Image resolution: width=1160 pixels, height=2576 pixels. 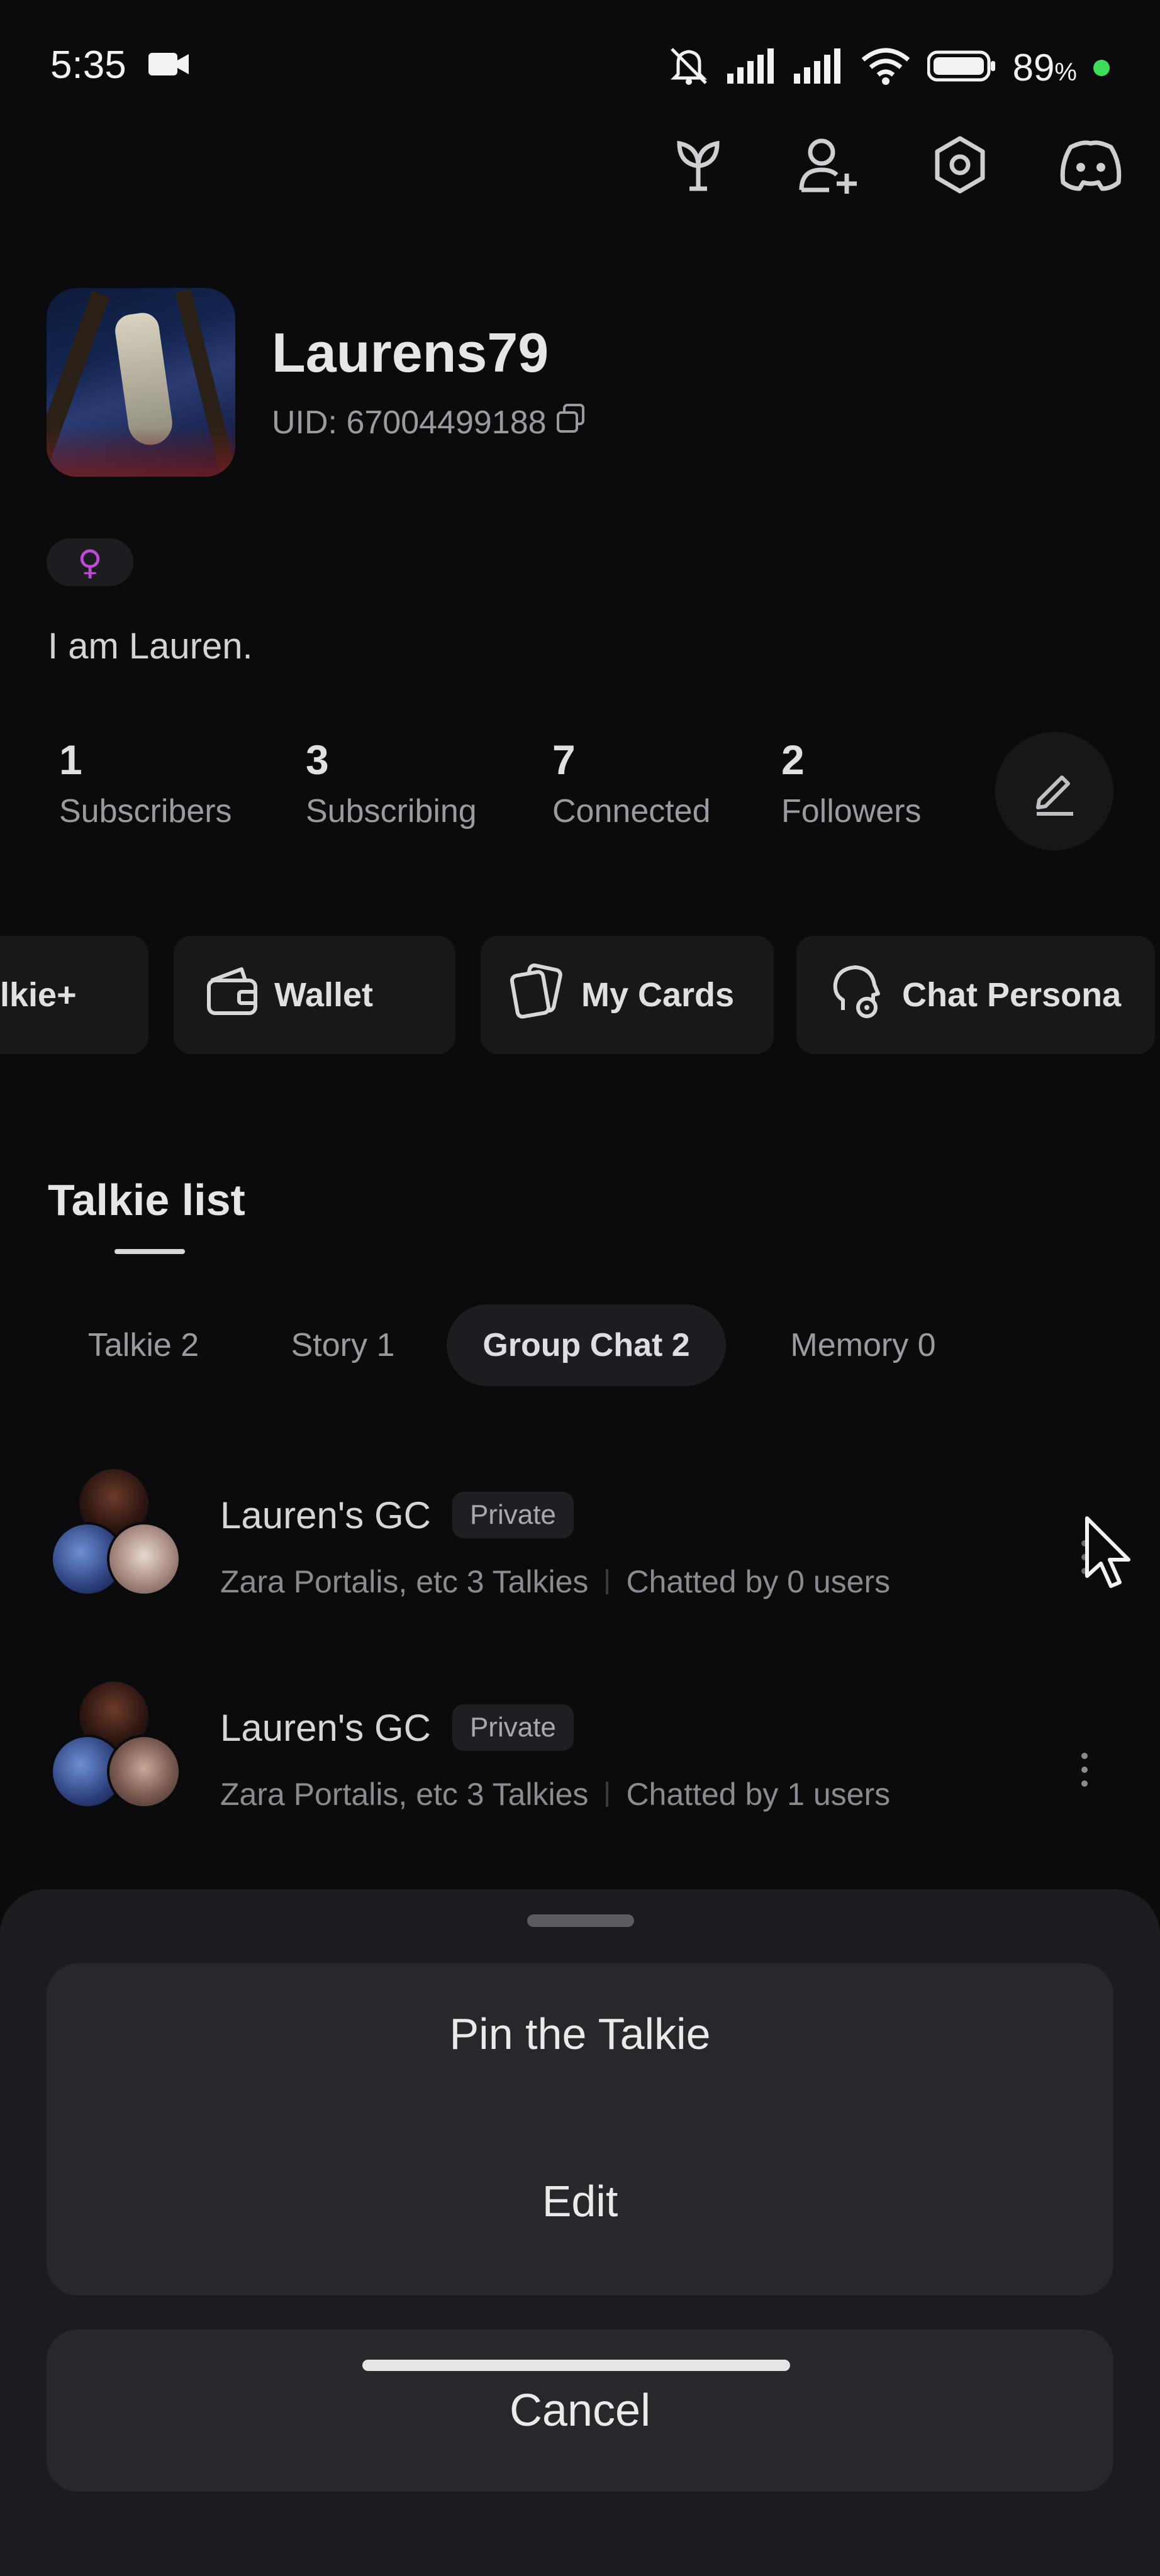 What do you see at coordinates (149, 1251) in the screenshot?
I see `section-underline` at bounding box center [149, 1251].